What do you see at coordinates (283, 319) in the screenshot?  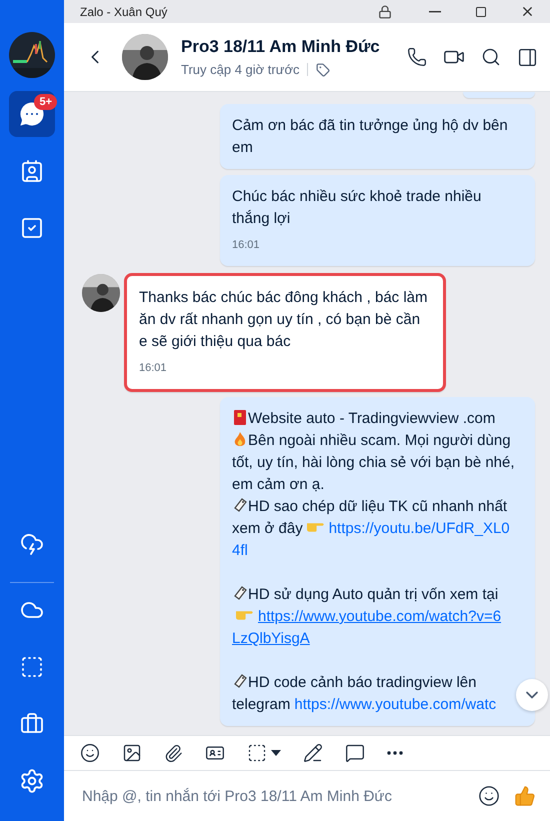 I see `message-text: Thanks bác chúc bác đông khách , bác làm ăn dv rất nhanh gọn uy tín , có bạn bè cần e sẽ giới thiệu qua bác` at bounding box center [283, 319].